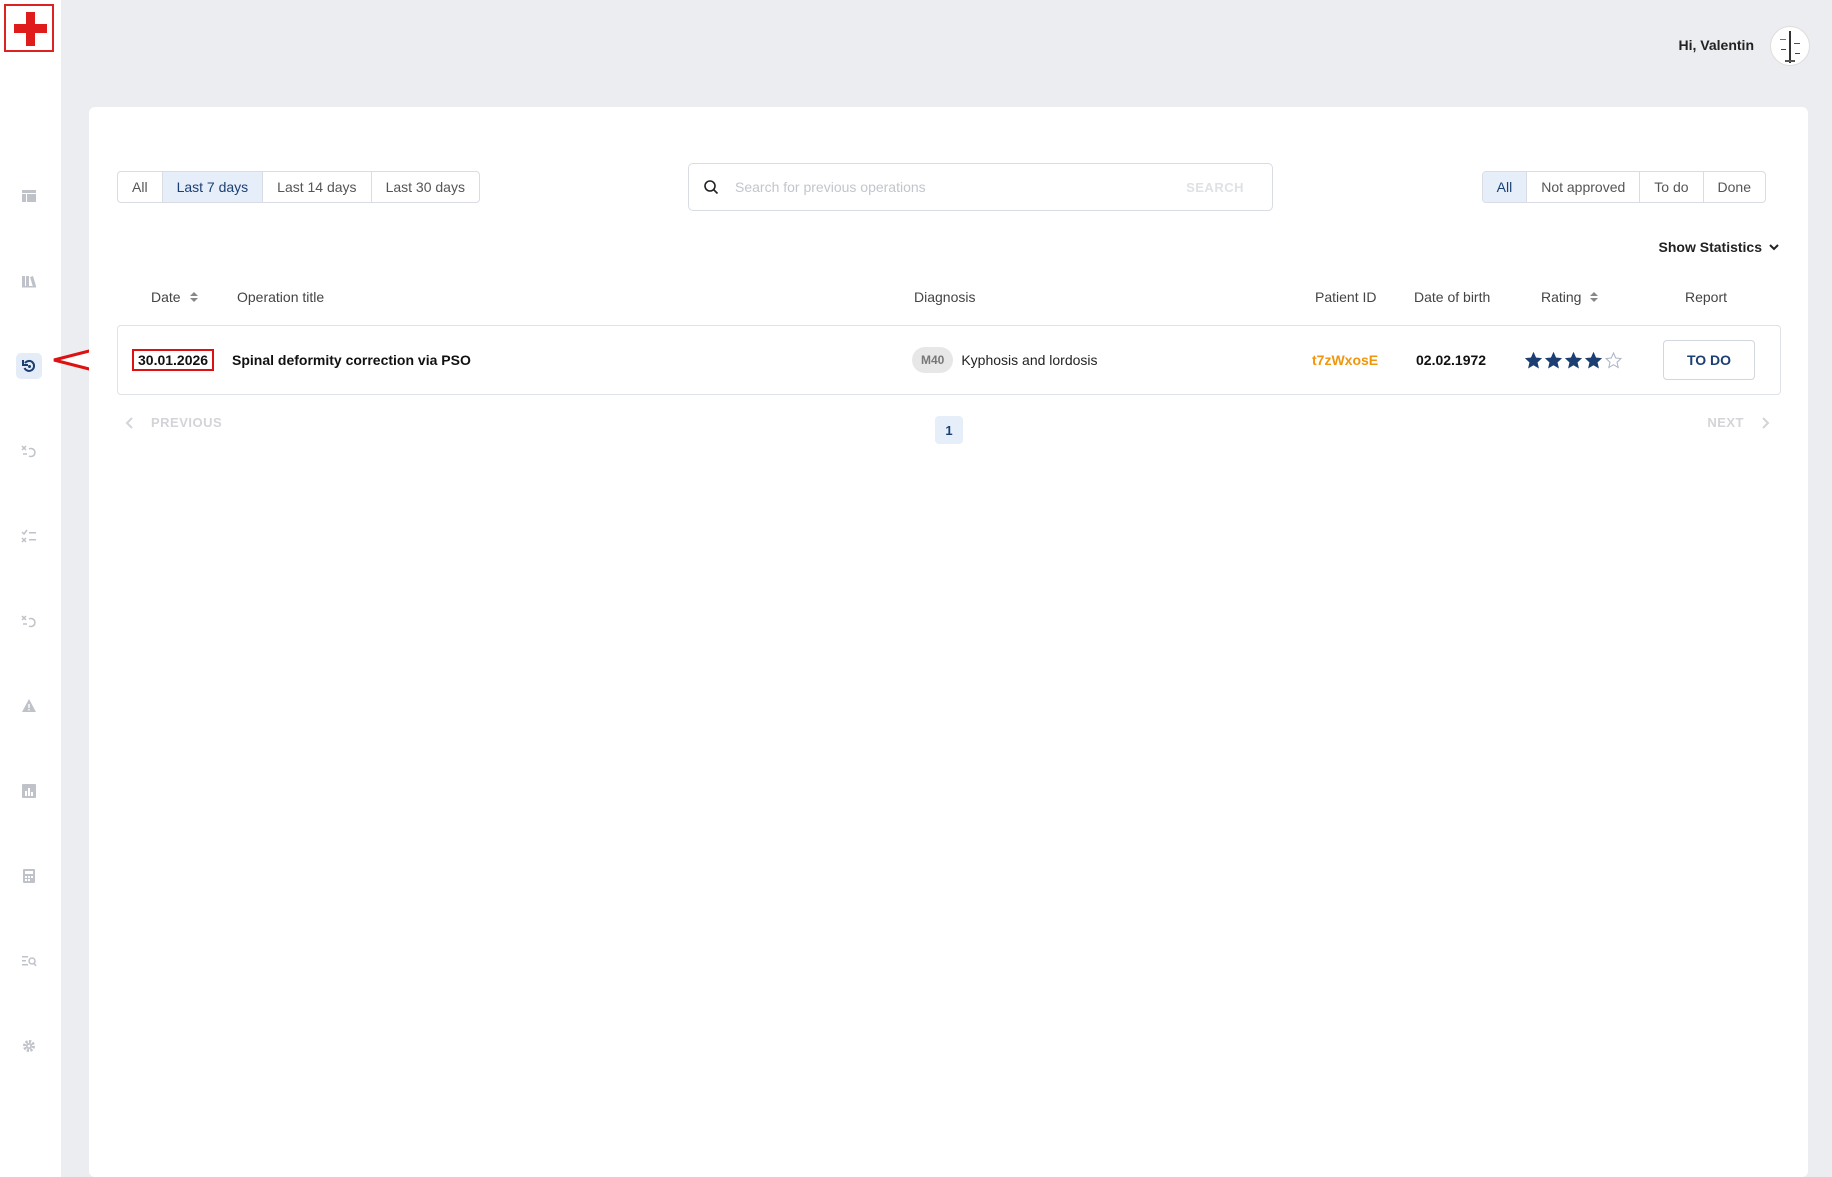  I want to click on status-filter-not-approved: Not approved, so click(1584, 187).